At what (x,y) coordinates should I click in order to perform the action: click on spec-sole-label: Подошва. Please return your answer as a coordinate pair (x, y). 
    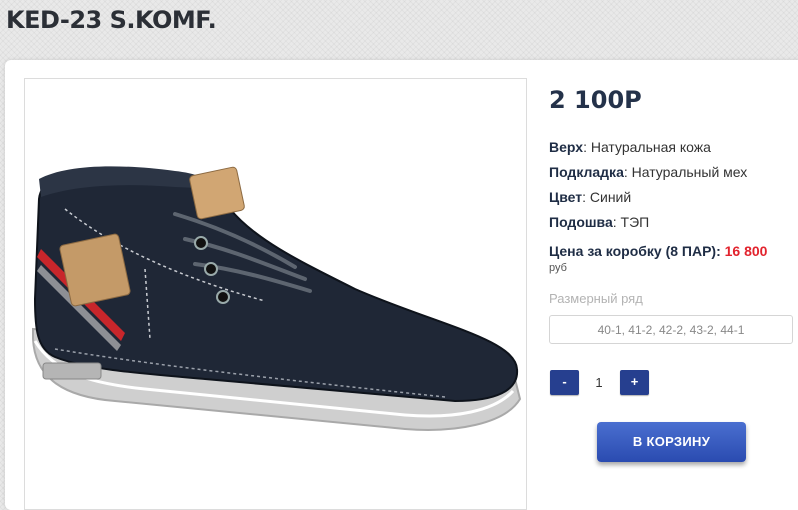
    Looking at the image, I should click on (581, 222).